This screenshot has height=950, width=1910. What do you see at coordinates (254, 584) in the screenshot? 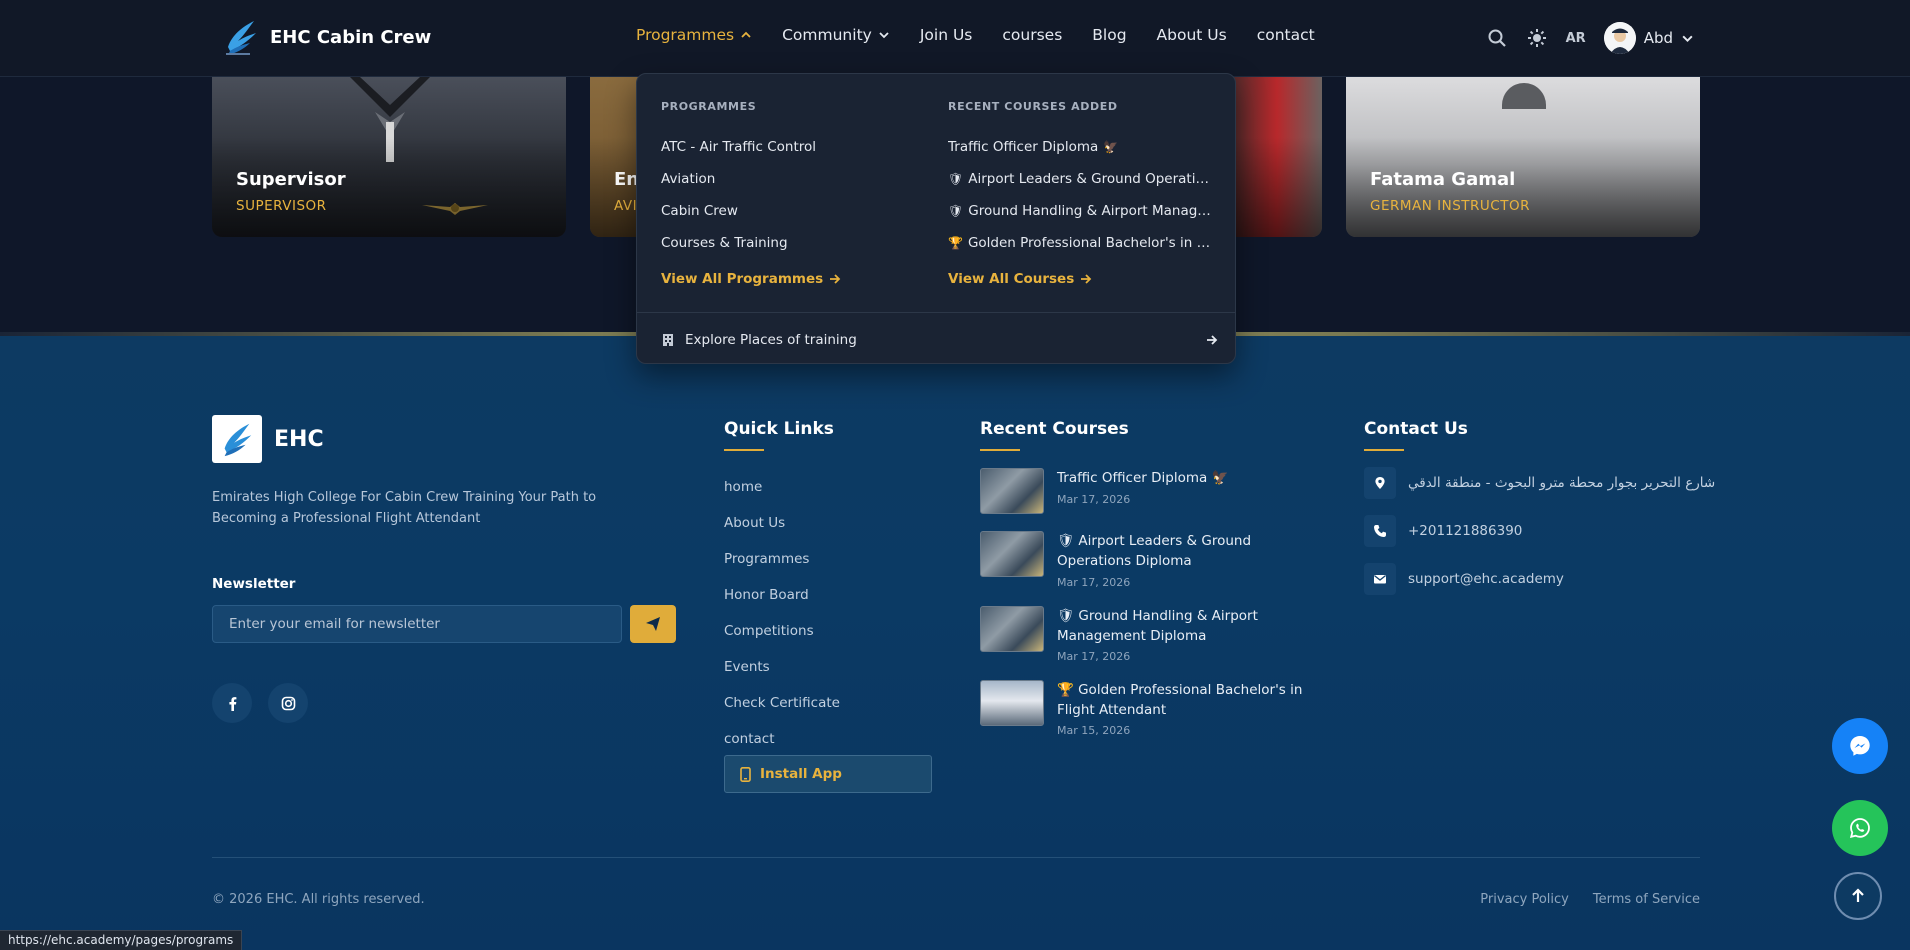
I see `newsletter-title: Newsletter` at bounding box center [254, 584].